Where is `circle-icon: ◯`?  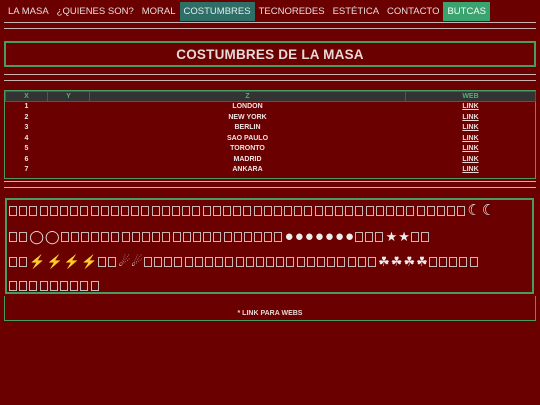
circle-icon: ◯ is located at coordinates (36, 236).